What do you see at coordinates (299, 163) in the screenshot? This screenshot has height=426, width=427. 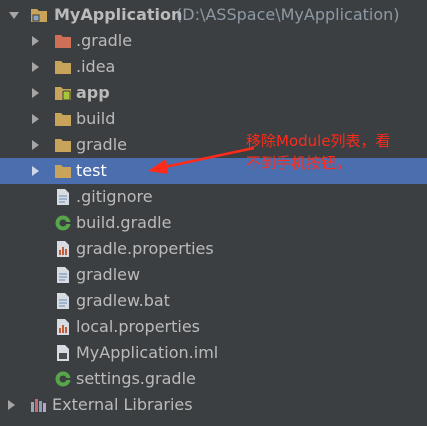 I see `annotation-line-2: 不到手机按钮。` at bounding box center [299, 163].